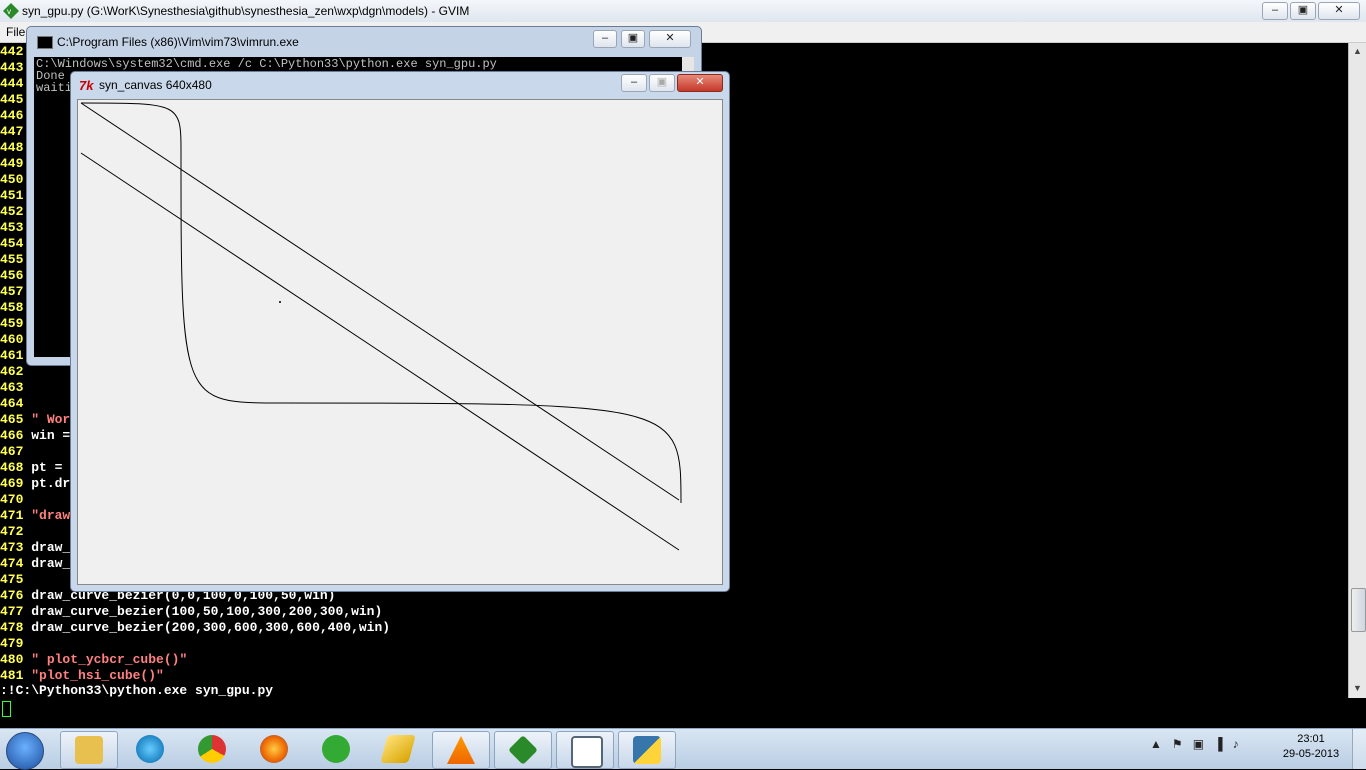  Describe the element at coordinates (12, 115) in the screenshot. I see `line-number: 446` at that location.